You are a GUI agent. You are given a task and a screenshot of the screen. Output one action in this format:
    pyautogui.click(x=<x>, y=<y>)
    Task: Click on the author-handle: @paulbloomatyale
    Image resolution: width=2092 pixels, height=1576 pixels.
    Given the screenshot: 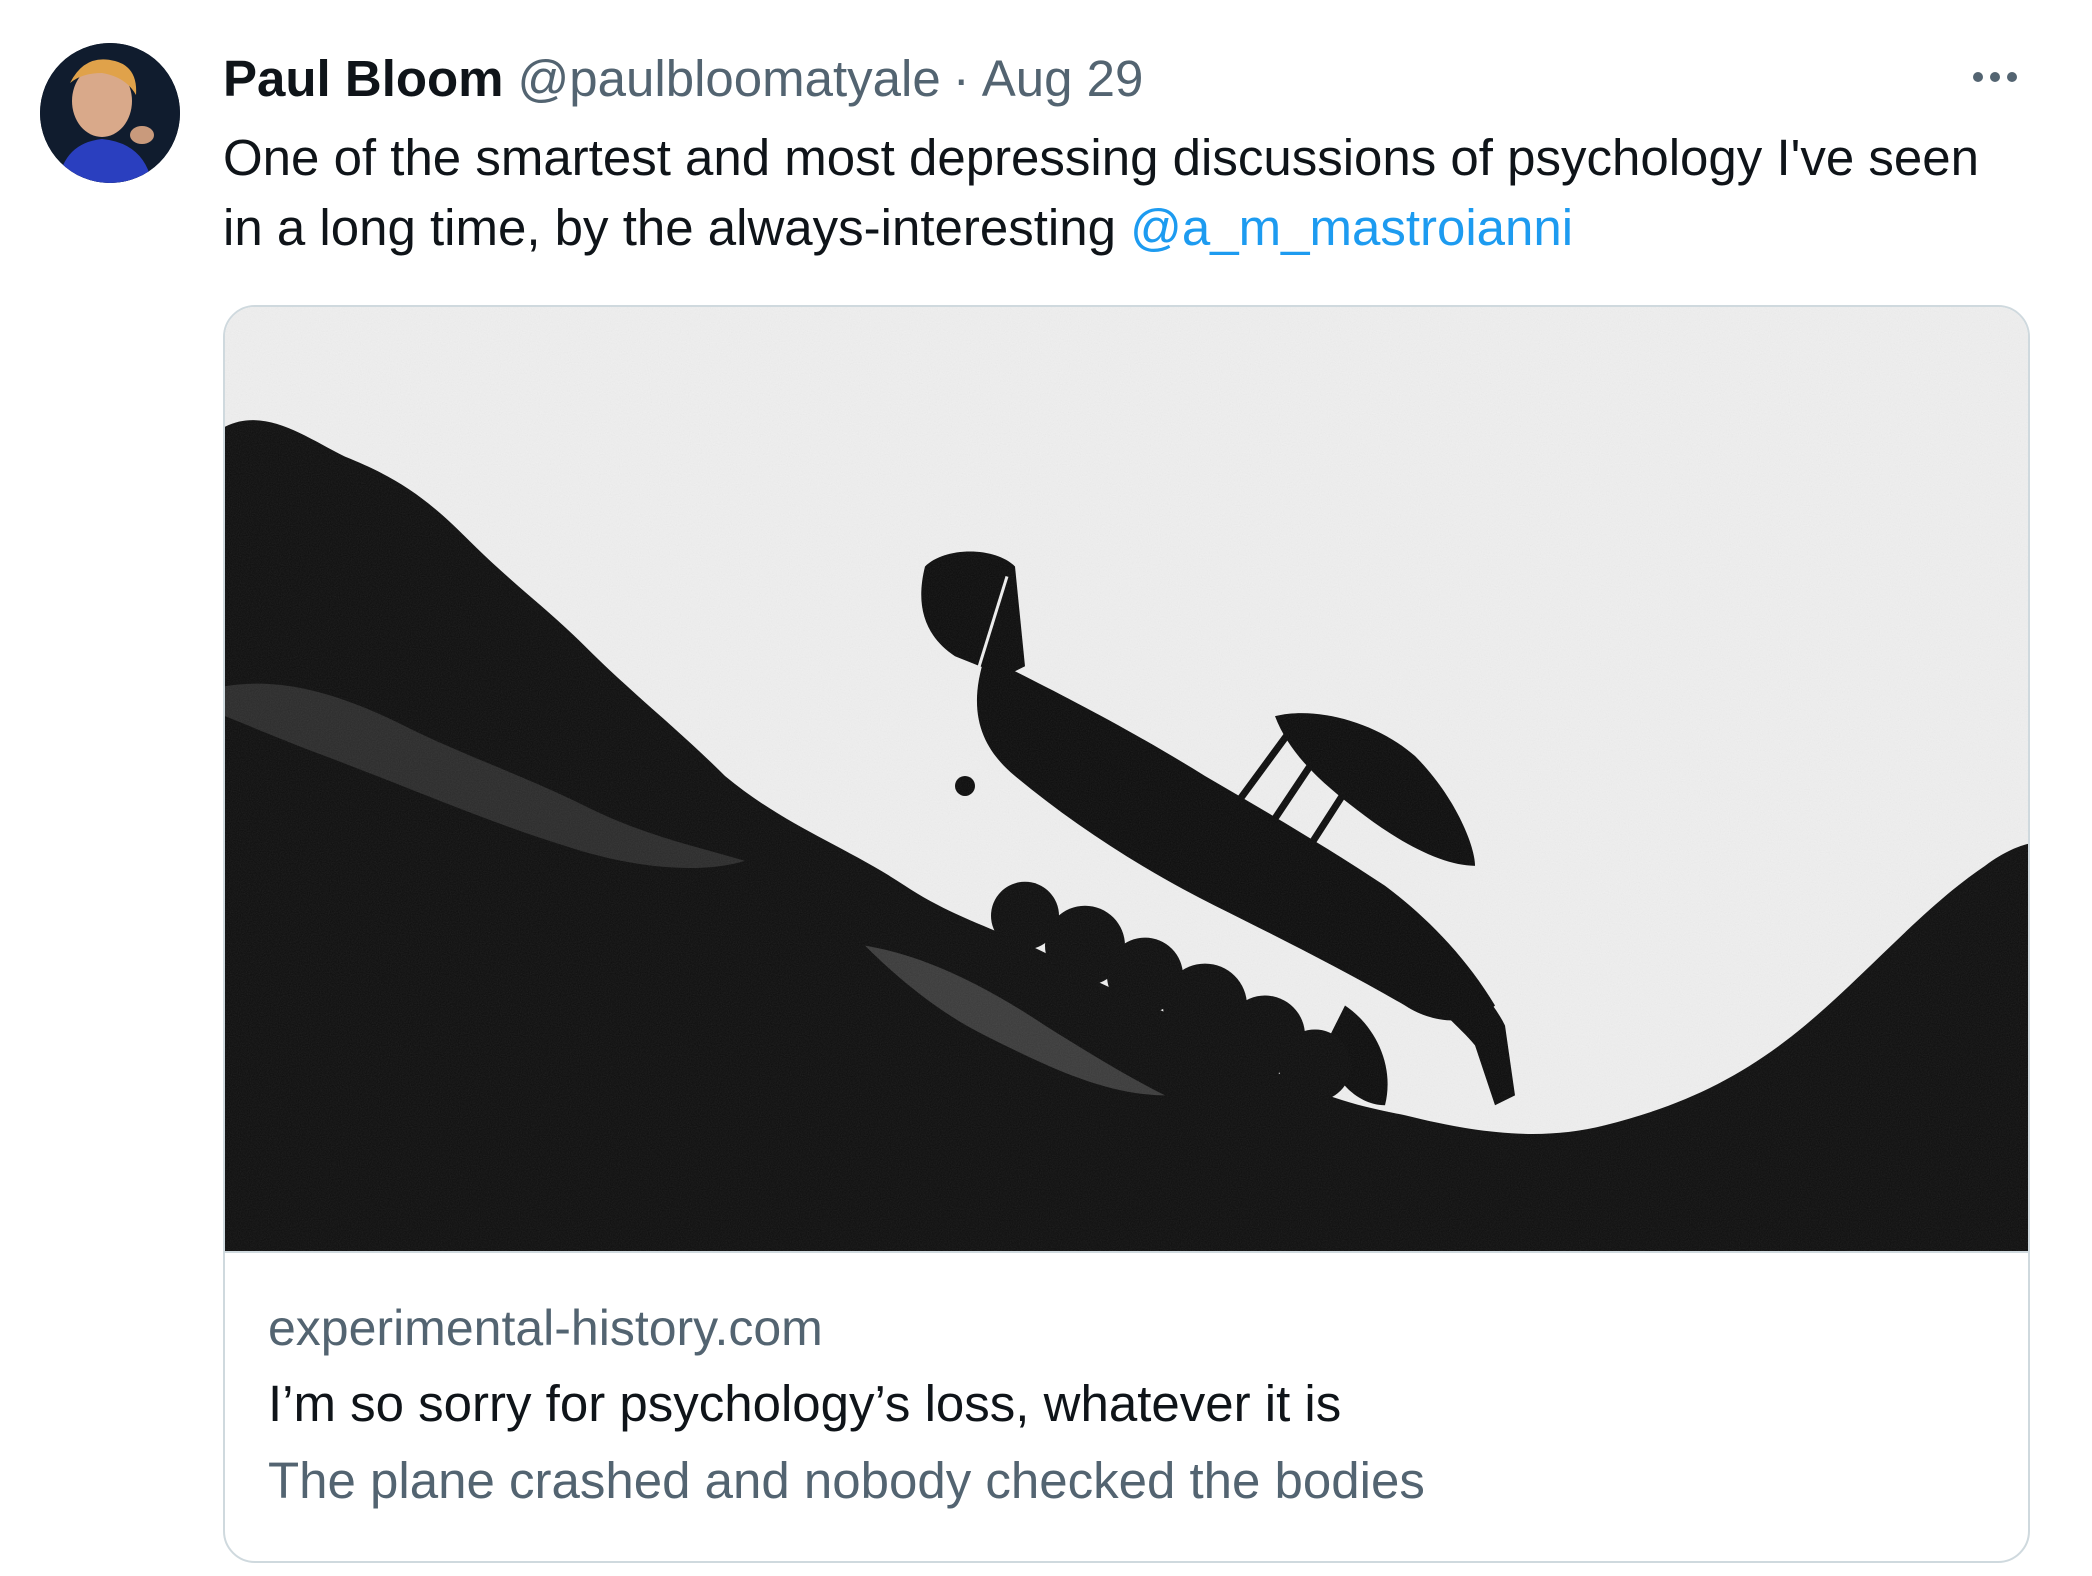 What is the action you would take?
    pyautogui.click(x=729, y=79)
    